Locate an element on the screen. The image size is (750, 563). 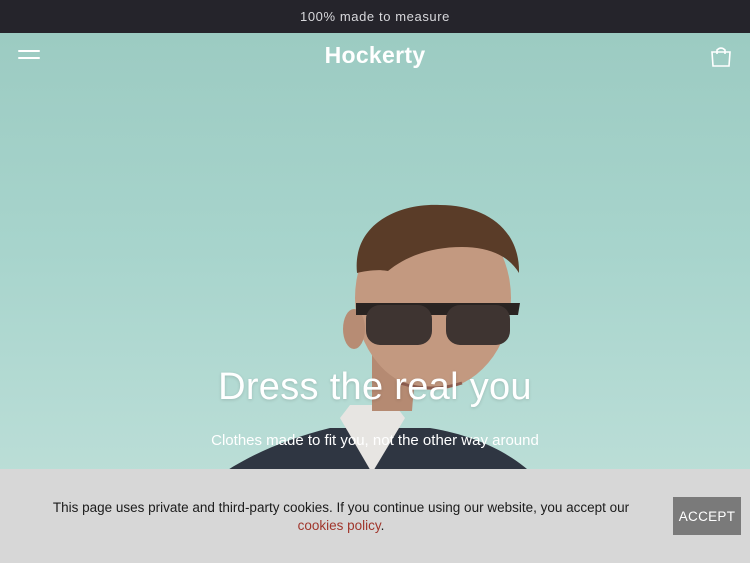
cookies-policy-link: cookies policy is located at coordinates (339, 525).